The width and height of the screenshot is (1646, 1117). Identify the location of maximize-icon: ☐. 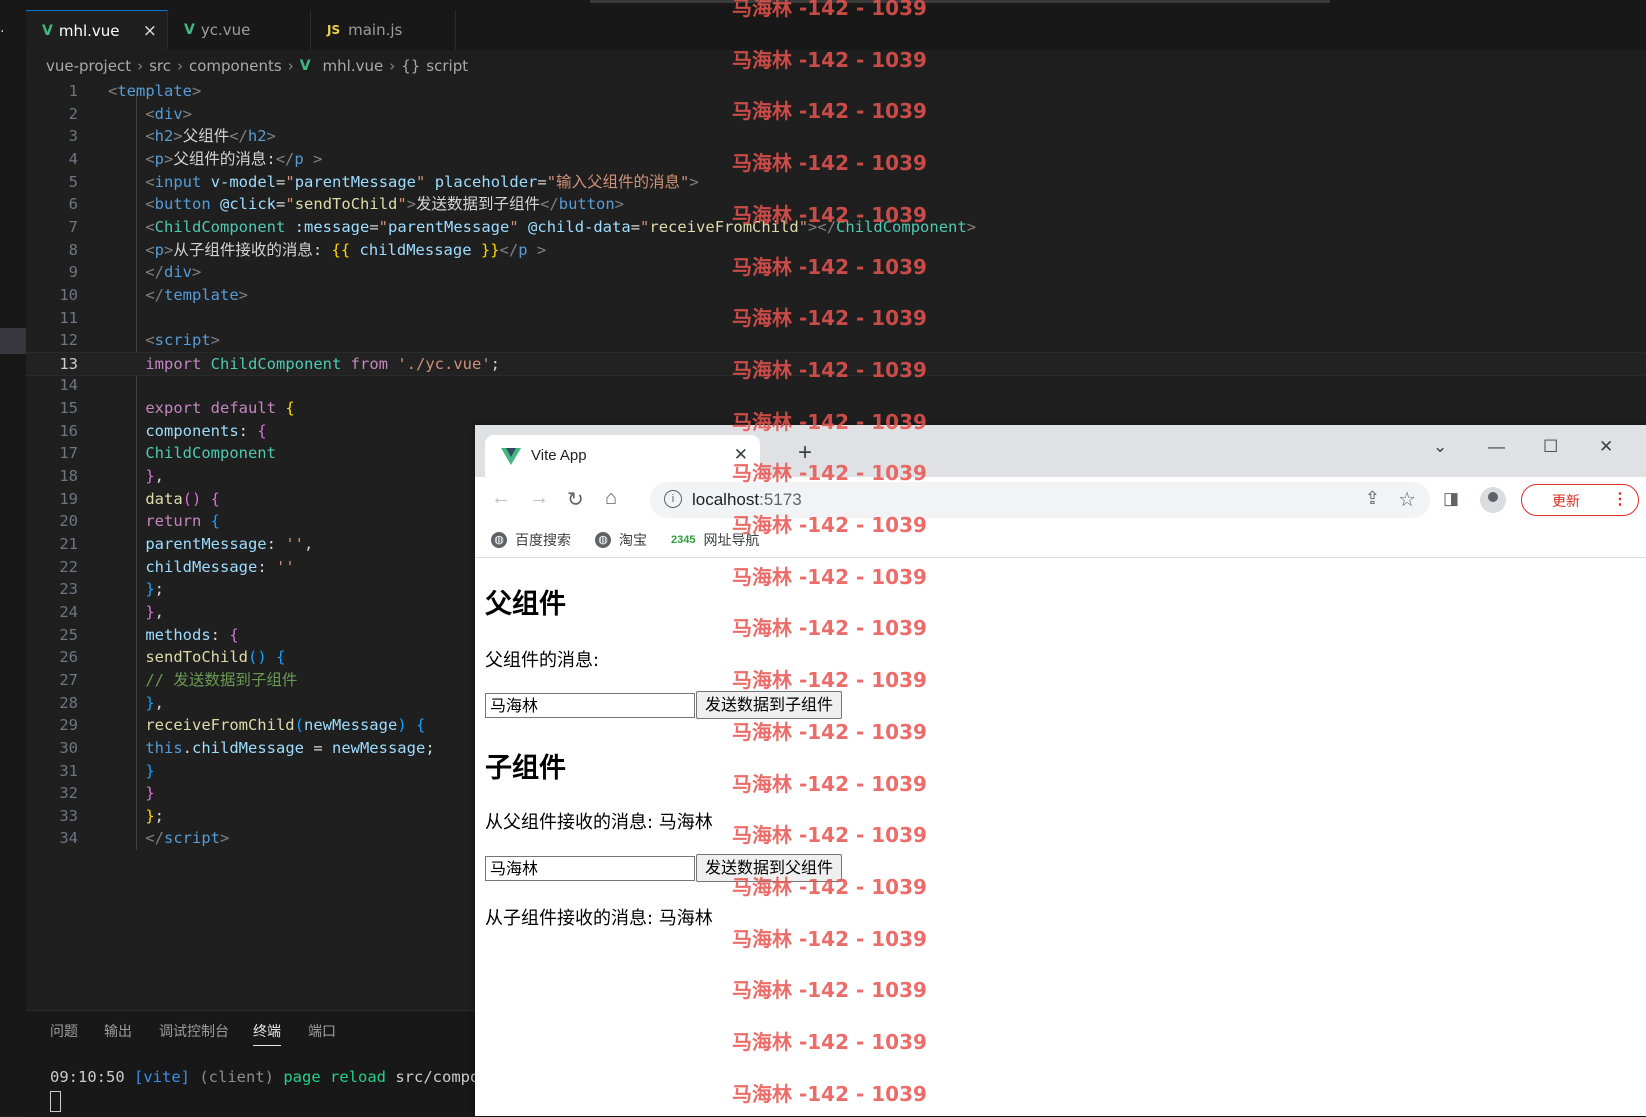
(1550, 447).